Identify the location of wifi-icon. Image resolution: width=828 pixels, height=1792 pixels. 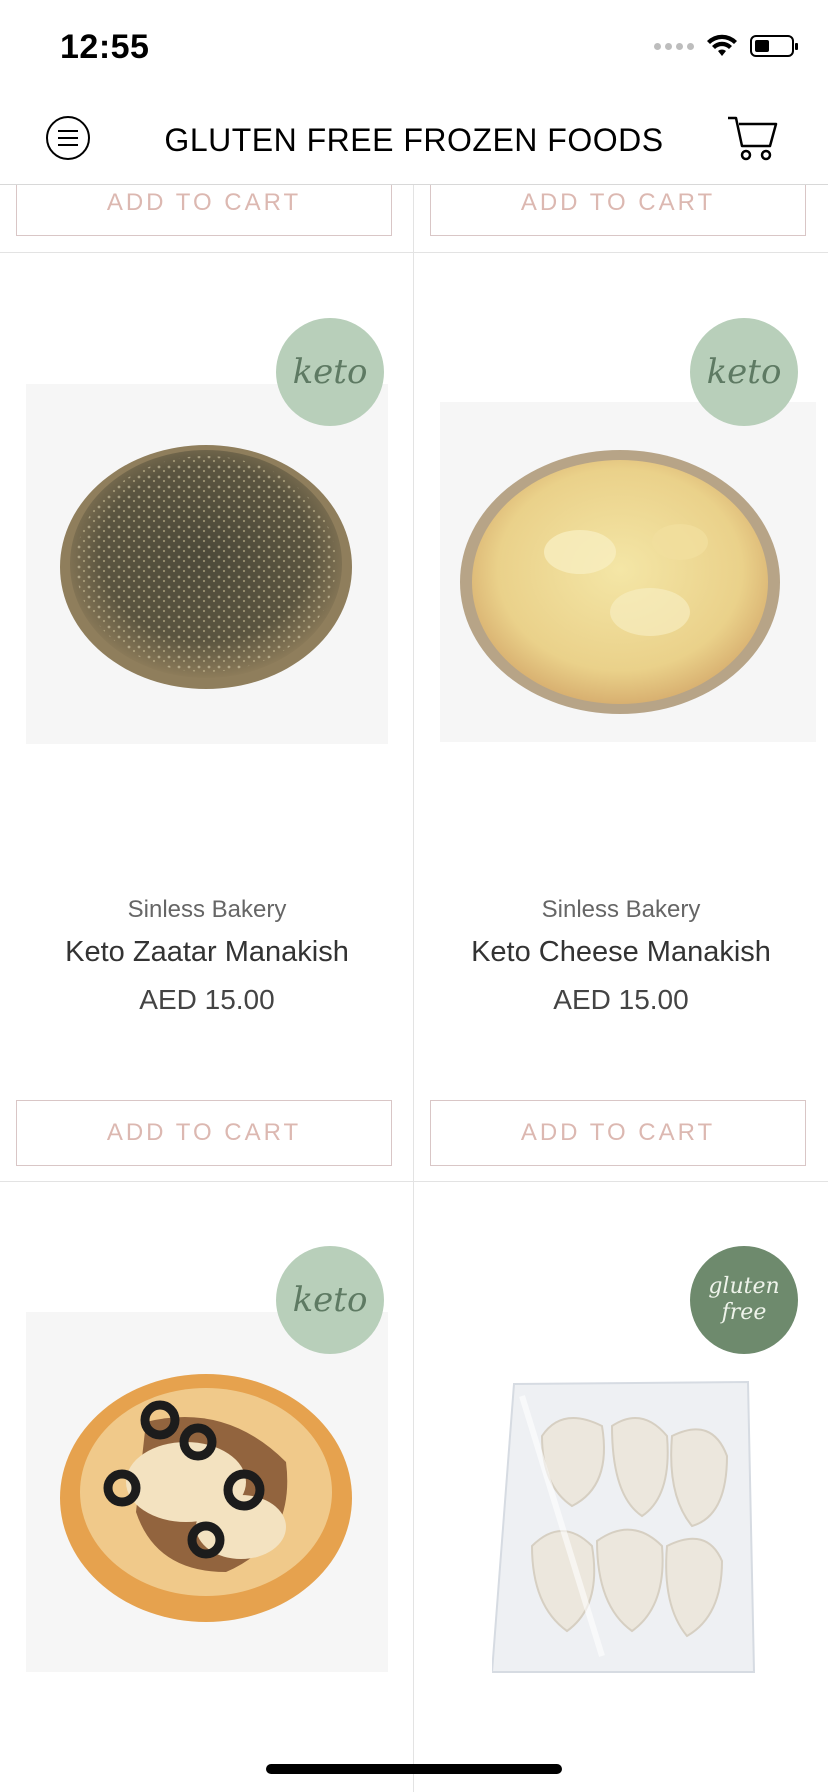
(722, 45).